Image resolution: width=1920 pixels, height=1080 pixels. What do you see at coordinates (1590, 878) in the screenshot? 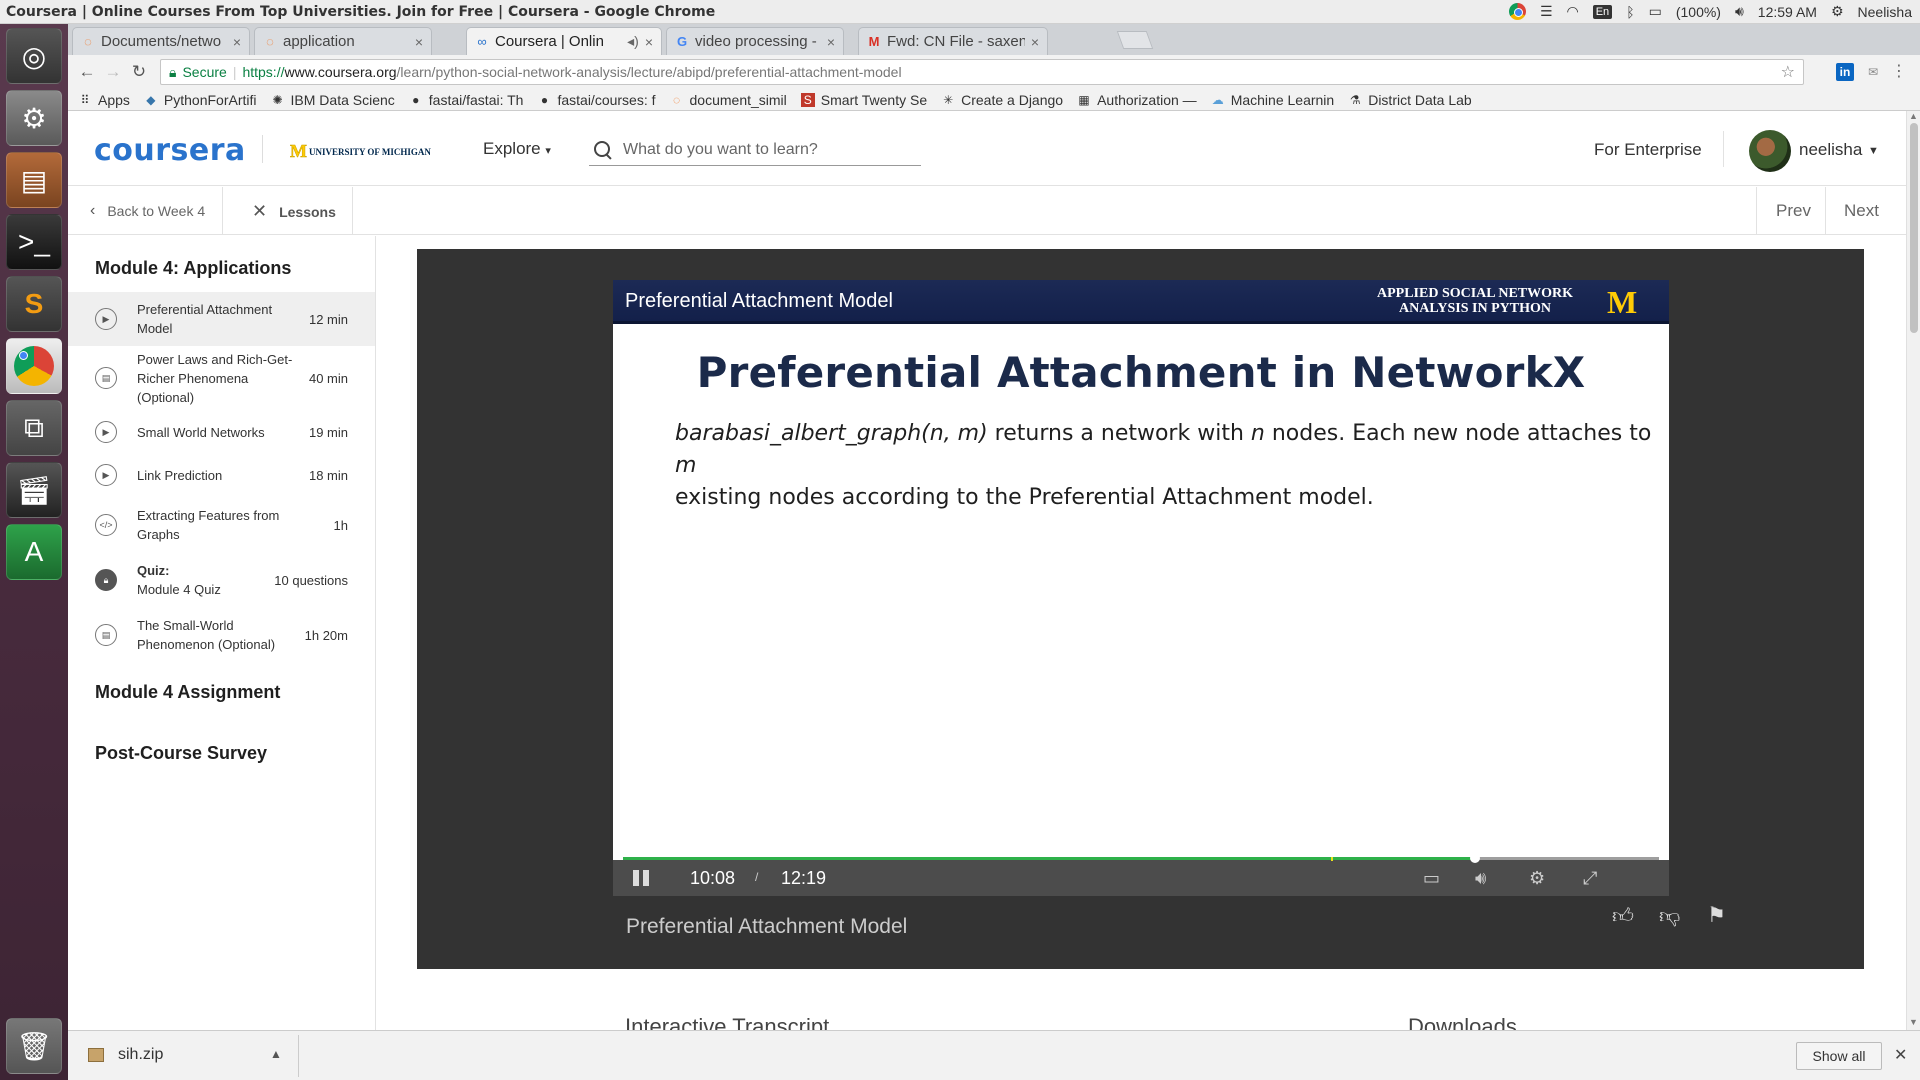
I see `fullscreen-icon: ⤢` at bounding box center [1590, 878].